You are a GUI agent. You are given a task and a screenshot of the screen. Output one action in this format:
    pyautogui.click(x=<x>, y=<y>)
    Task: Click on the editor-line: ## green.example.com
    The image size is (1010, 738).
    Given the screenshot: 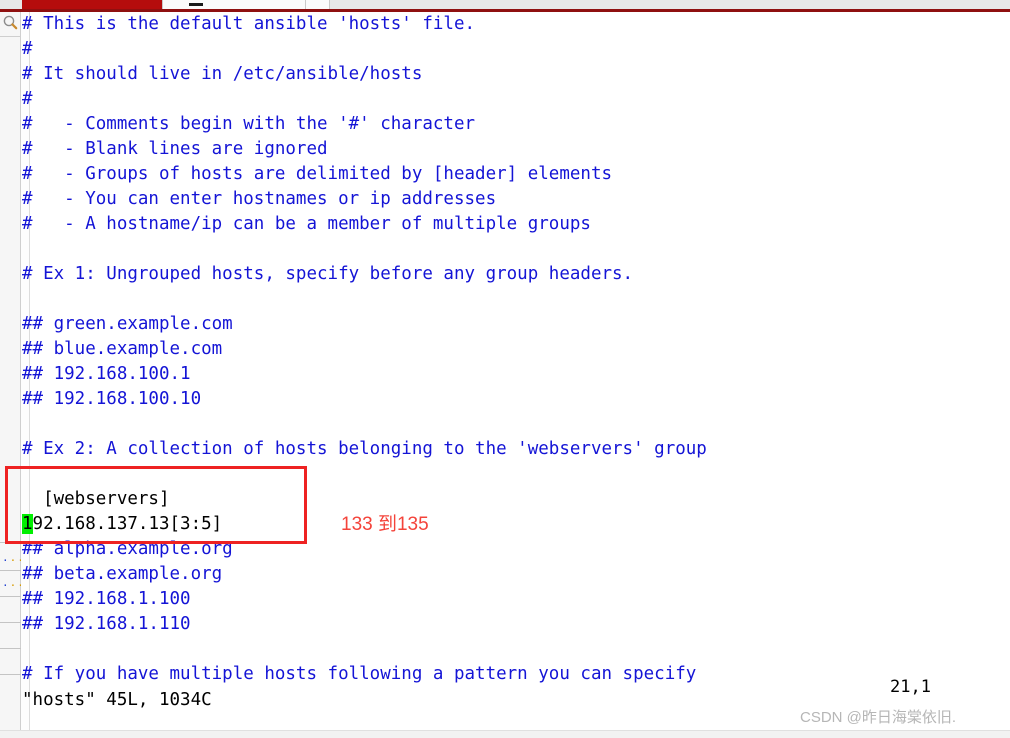 What is the action you would take?
    pyautogui.click(x=127, y=324)
    